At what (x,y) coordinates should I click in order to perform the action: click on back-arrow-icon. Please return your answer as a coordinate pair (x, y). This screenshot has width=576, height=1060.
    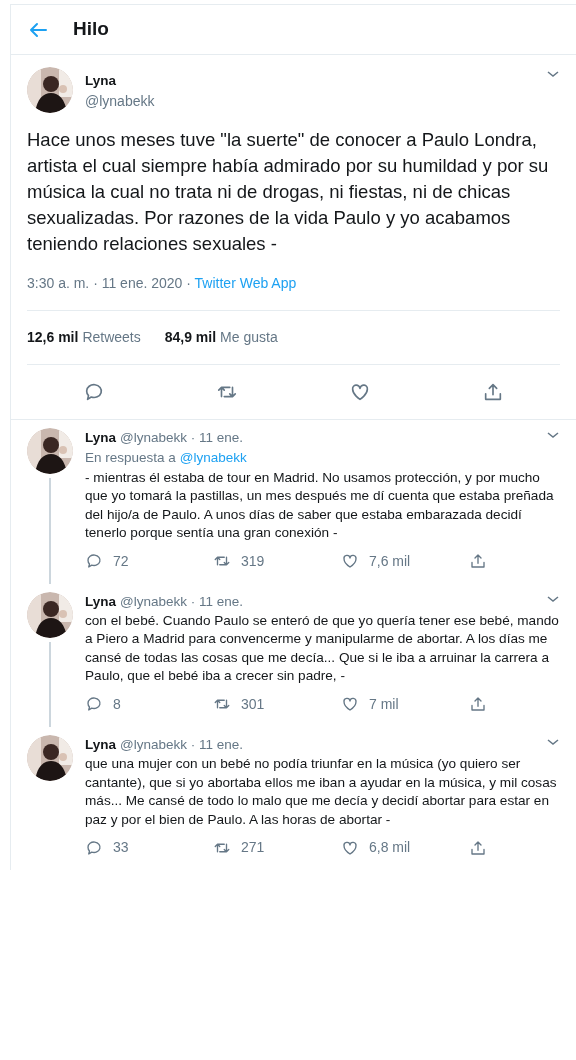
    Looking at the image, I should click on (38, 29).